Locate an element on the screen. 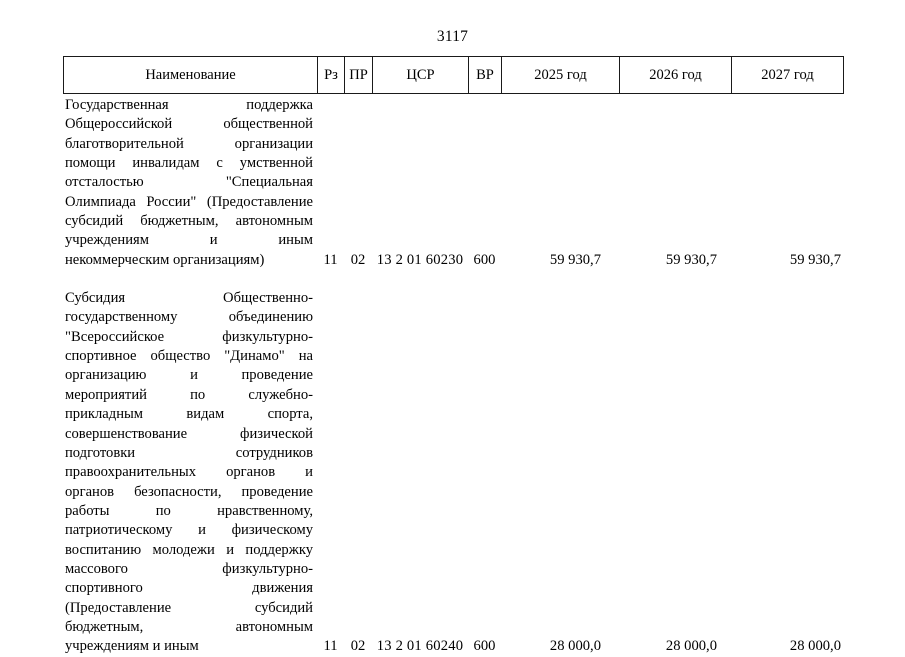  column-header-year-2027: 2027 год is located at coordinates (787, 74).